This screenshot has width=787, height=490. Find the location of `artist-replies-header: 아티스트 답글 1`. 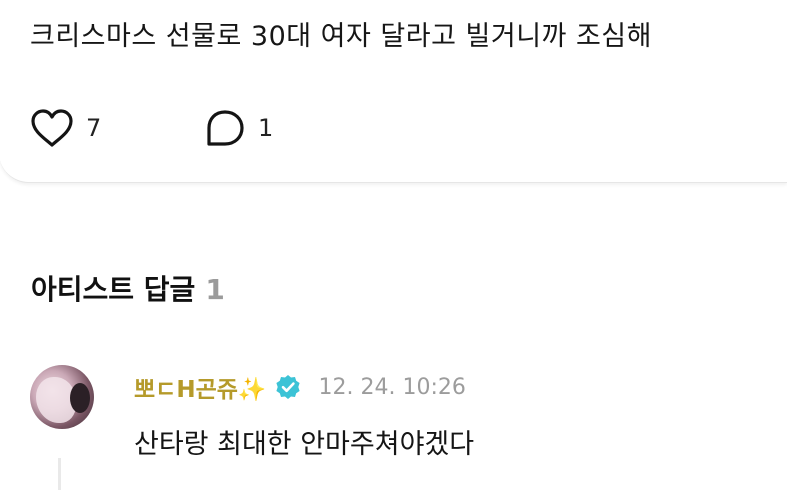

artist-replies-header: 아티스트 답글 1 is located at coordinates (128, 288).